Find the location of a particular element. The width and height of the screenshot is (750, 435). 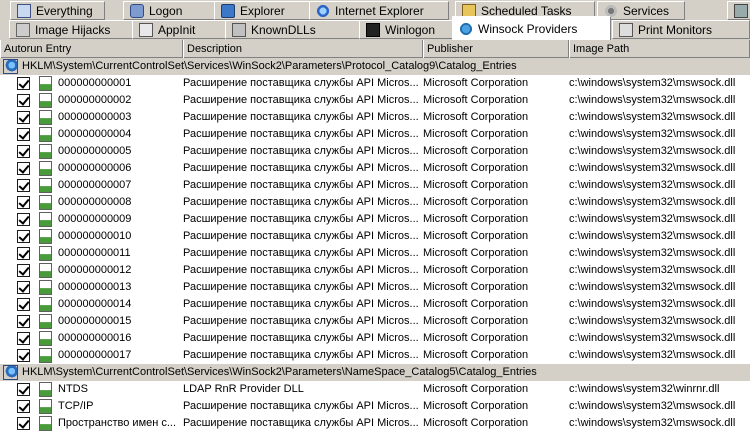

entry-name: 000000000009 is located at coordinates (95, 219).